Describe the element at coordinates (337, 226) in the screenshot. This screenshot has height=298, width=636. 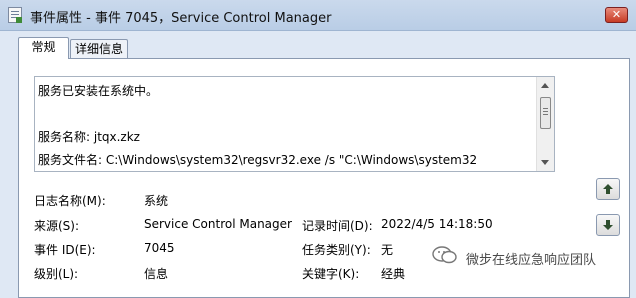
I see `logged-label: 记录时间(D):` at that location.